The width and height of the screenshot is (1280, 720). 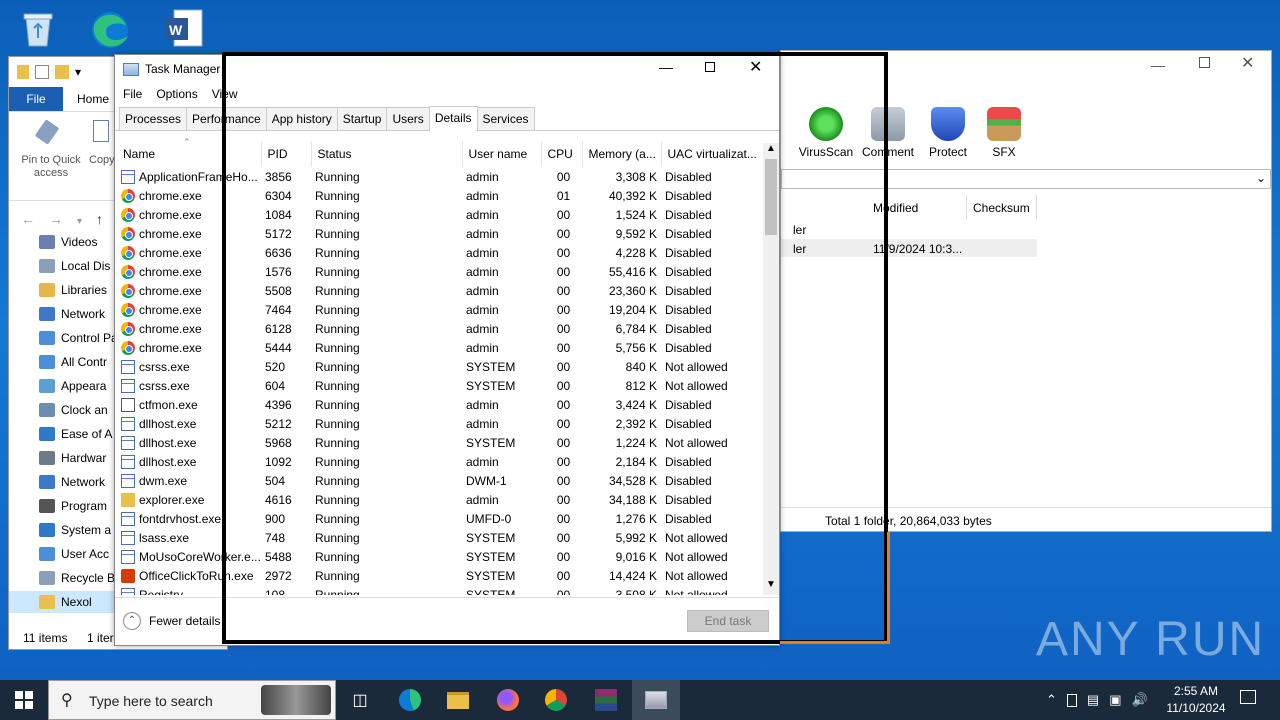 What do you see at coordinates (23, 72) in the screenshot?
I see `folder-icon` at bounding box center [23, 72].